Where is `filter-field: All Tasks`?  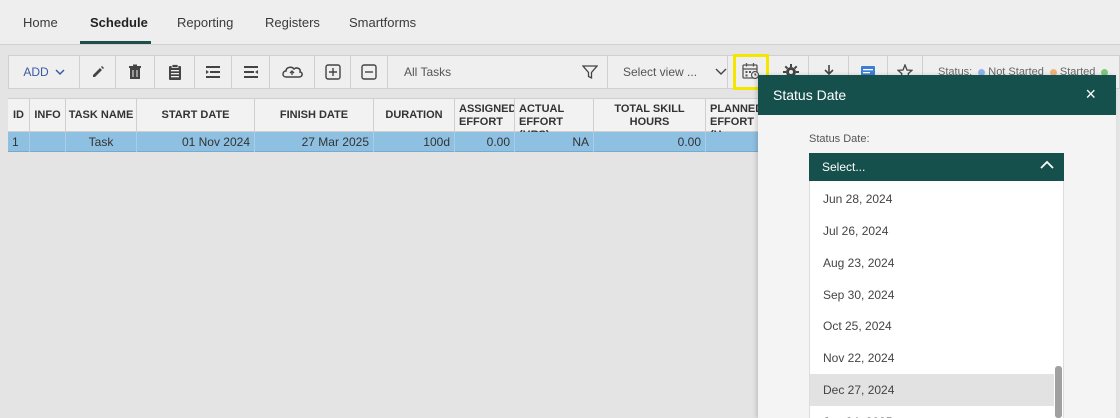 filter-field: All Tasks is located at coordinates (498, 72).